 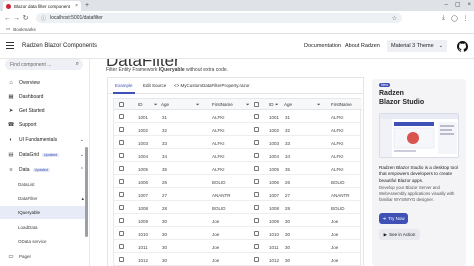 I want to click on table-row: 1005 35 ALFKI 1005 35 ALFKI, so click(x=238, y=169).